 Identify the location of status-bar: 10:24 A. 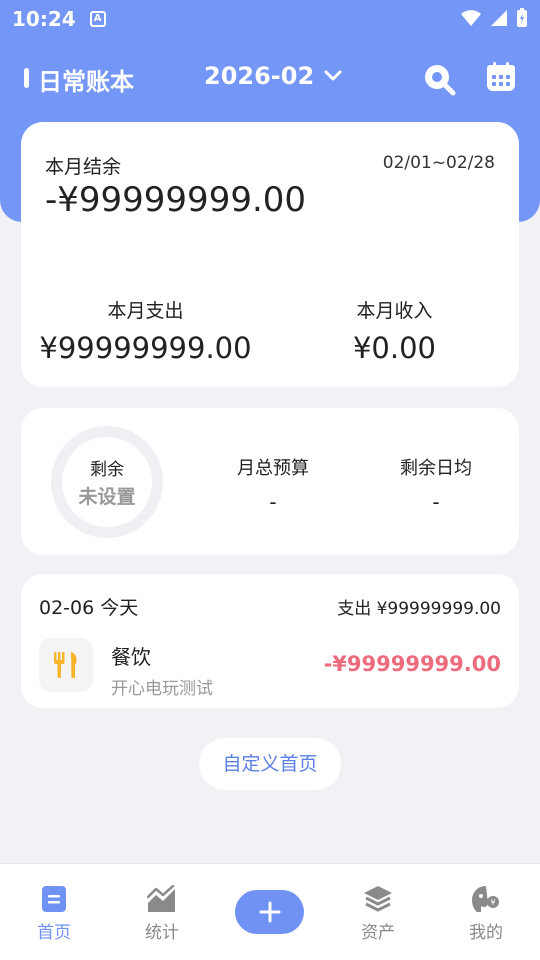
(270, 19).